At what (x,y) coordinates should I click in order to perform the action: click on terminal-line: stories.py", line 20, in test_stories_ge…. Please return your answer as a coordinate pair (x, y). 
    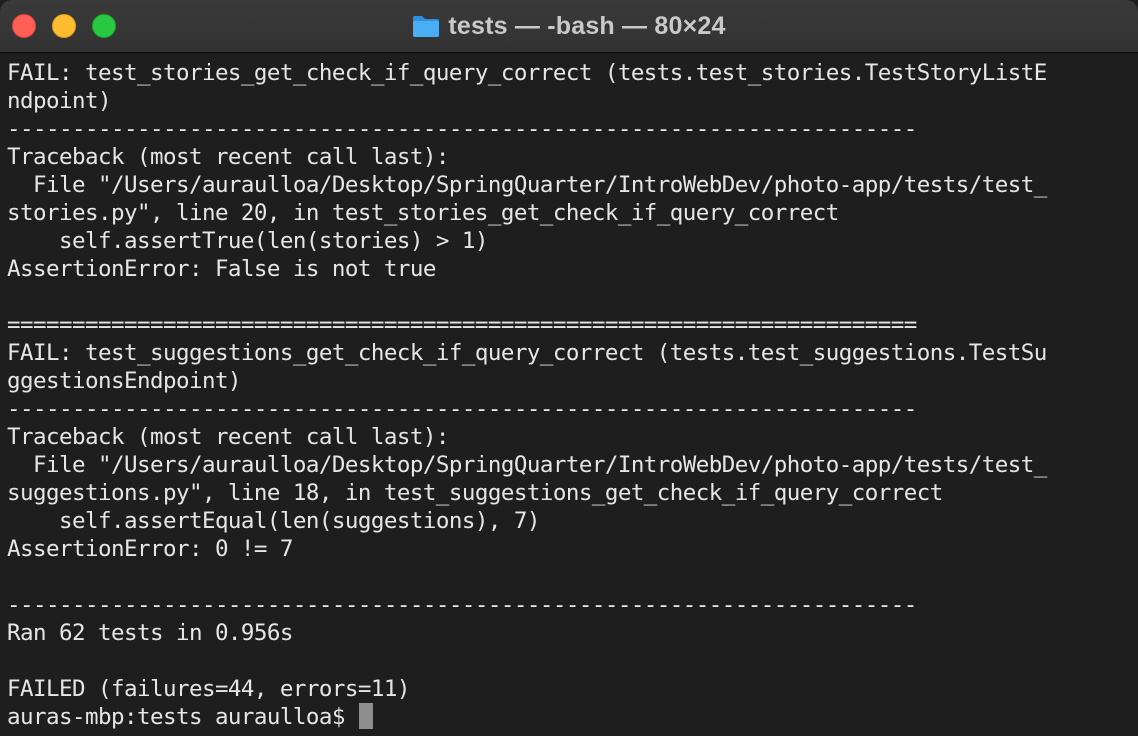
    Looking at the image, I should click on (423, 213).